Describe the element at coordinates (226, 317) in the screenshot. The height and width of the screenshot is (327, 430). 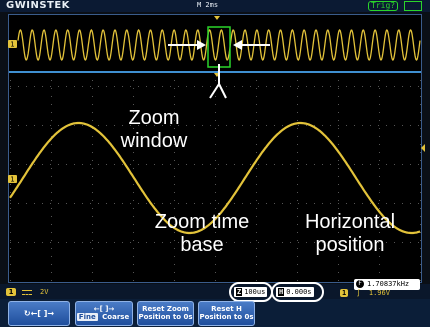
I see `reset-h-sublabel: Position to 0s` at that location.